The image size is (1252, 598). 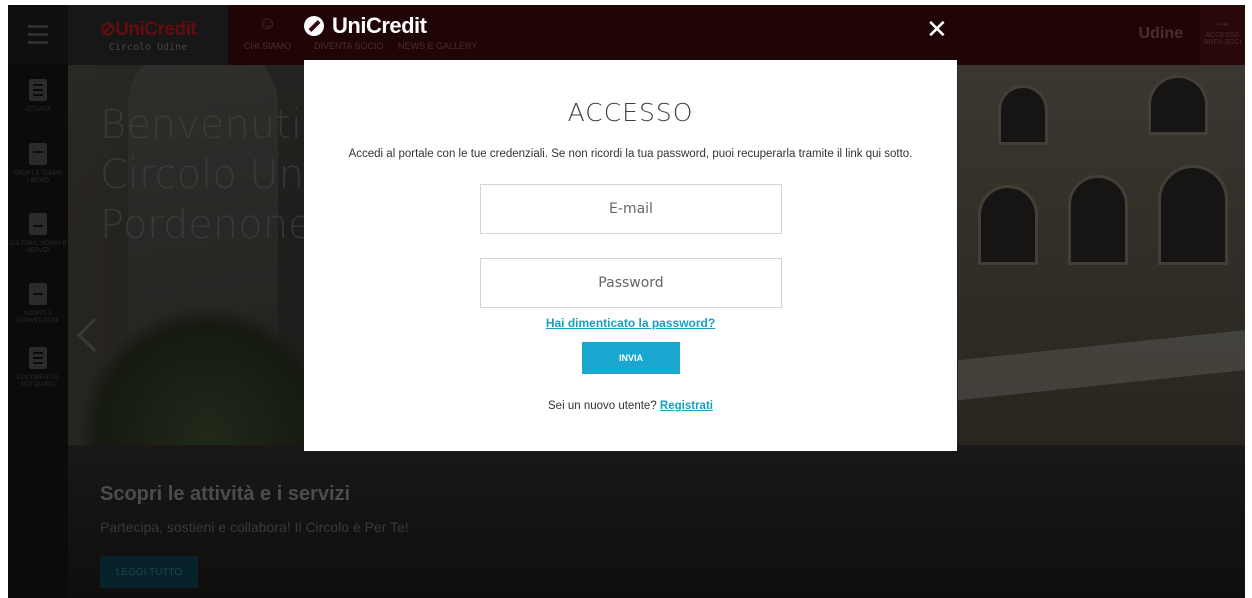 What do you see at coordinates (630, 323) in the screenshot?
I see `forgot-password-link: Hai dimenticato la password?` at bounding box center [630, 323].